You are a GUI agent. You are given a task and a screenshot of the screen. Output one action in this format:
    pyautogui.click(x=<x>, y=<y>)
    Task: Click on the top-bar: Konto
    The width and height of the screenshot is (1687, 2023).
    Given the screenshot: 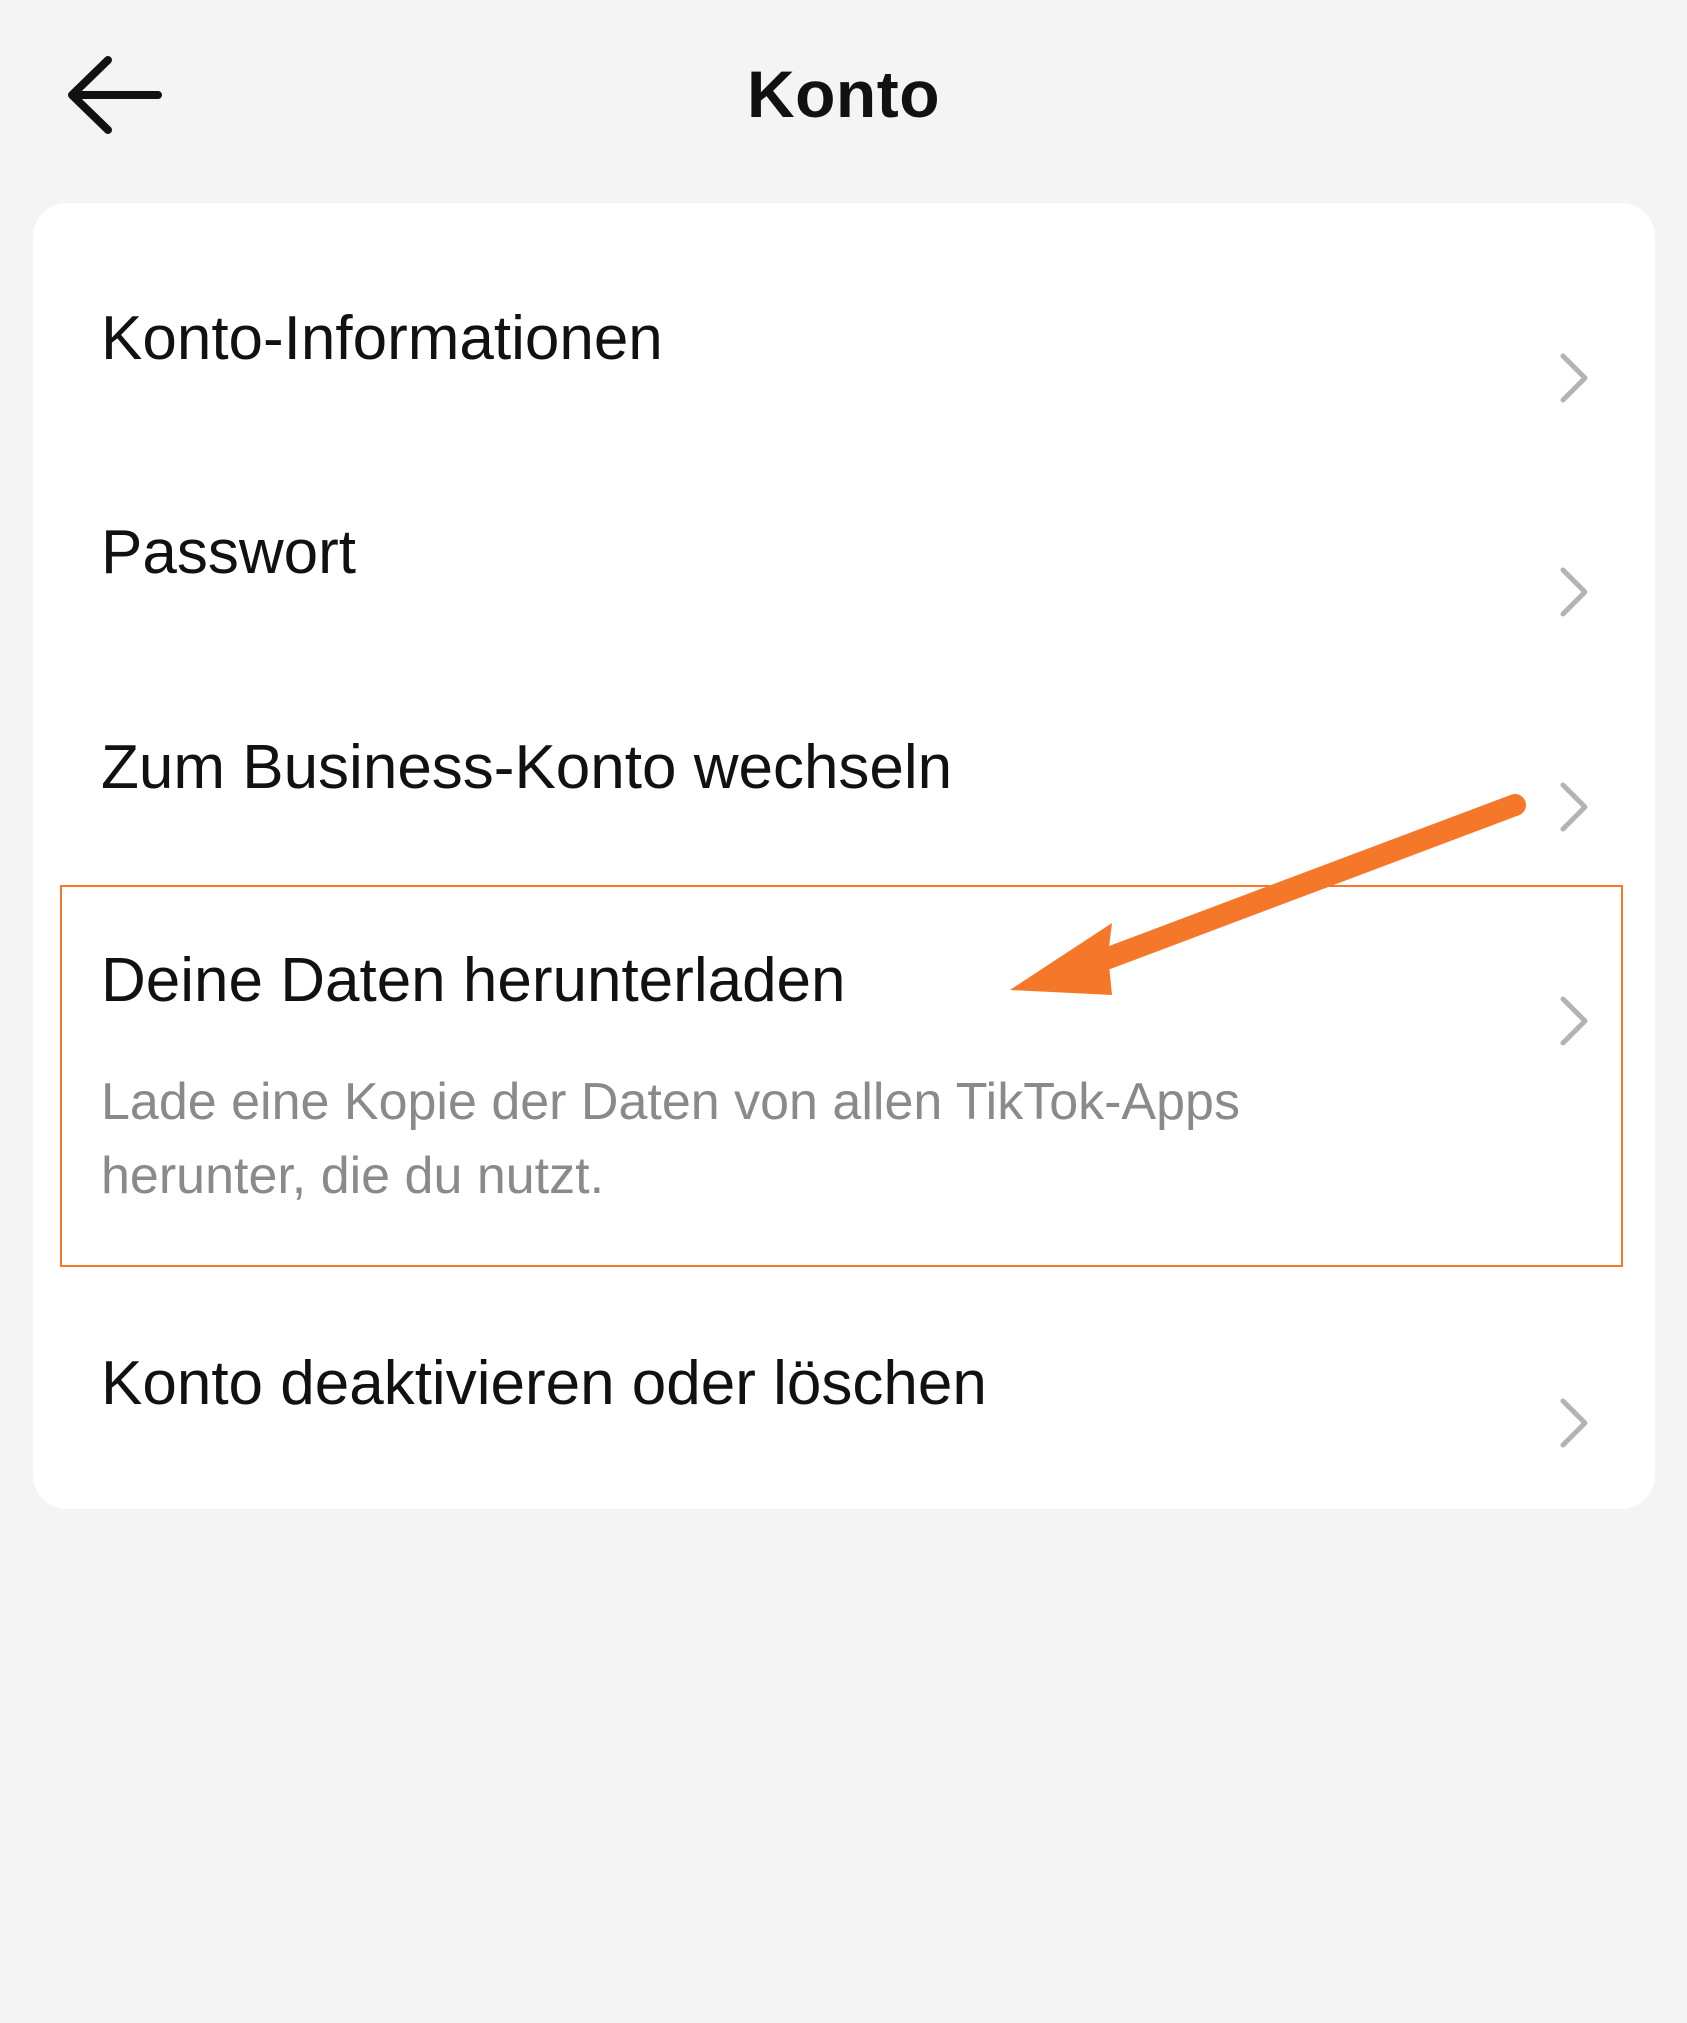 What is the action you would take?
    pyautogui.click(x=843, y=100)
    